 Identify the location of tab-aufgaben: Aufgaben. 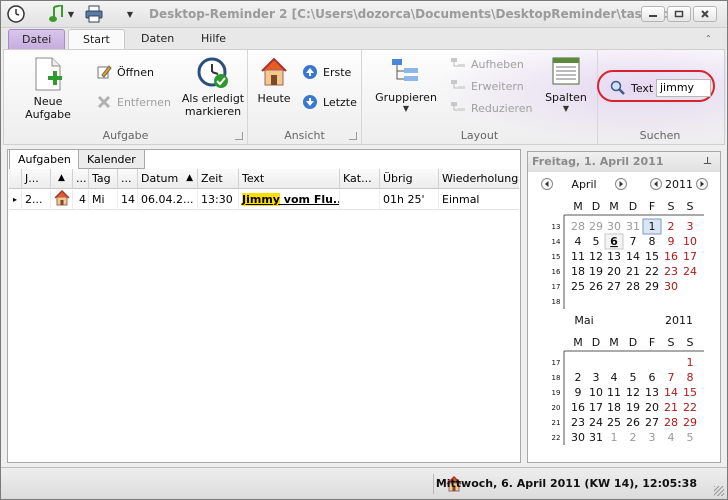
(44, 159).